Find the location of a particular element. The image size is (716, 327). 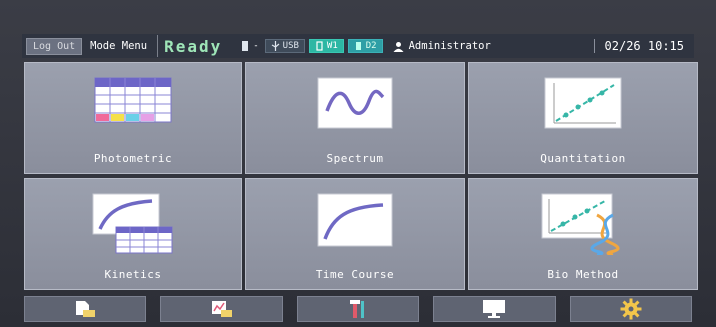

data-file-icon is located at coordinates (221, 309).